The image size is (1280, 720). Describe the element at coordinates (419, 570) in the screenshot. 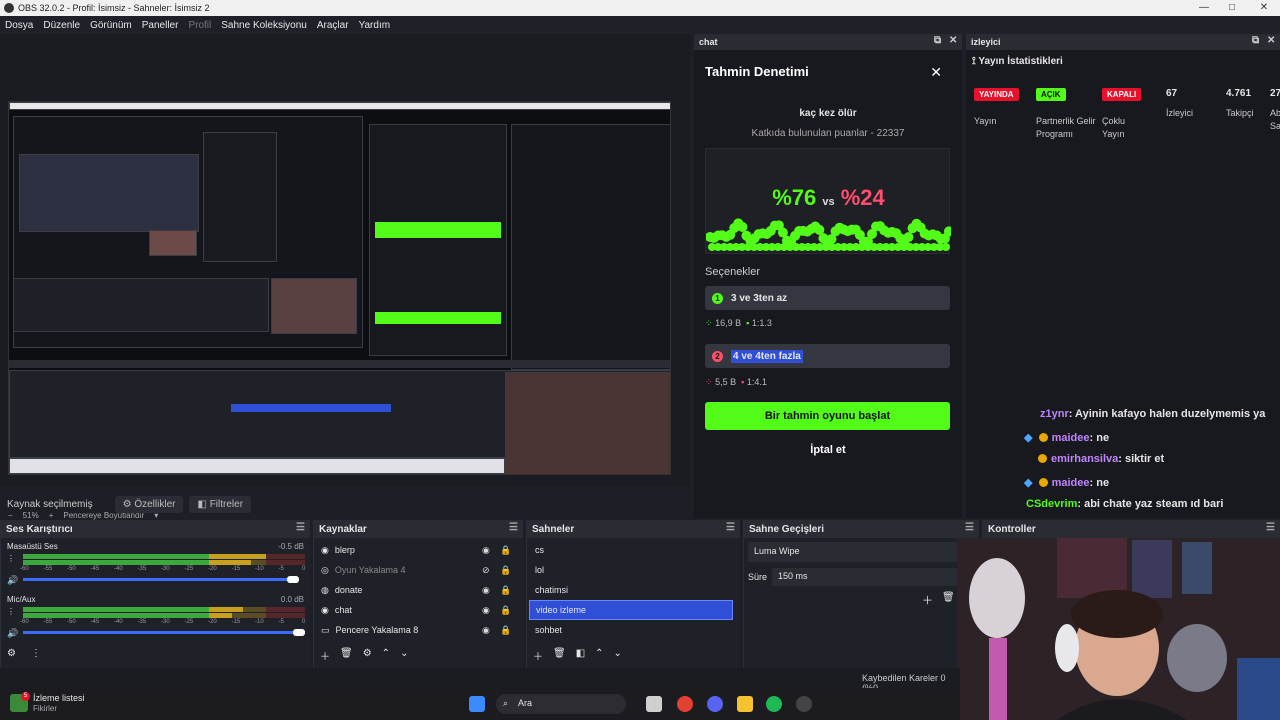

I see `source-item: ◎ Oyun Yakalama 4 ⊘ 🔒` at that location.